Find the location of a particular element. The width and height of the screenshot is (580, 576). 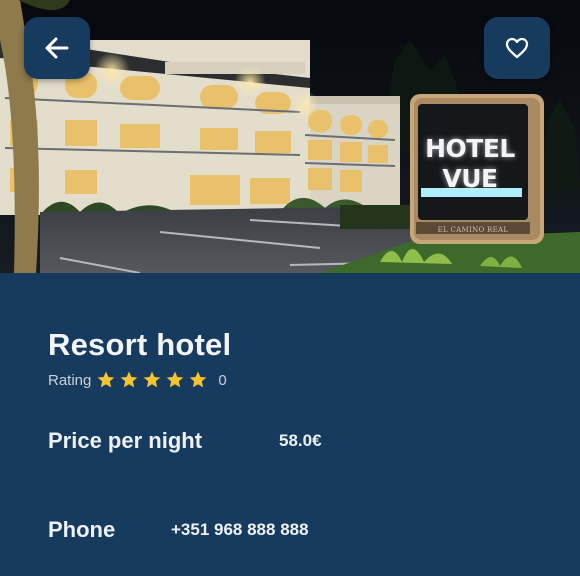

sign-line-1: HOTEL is located at coordinates (470, 148).